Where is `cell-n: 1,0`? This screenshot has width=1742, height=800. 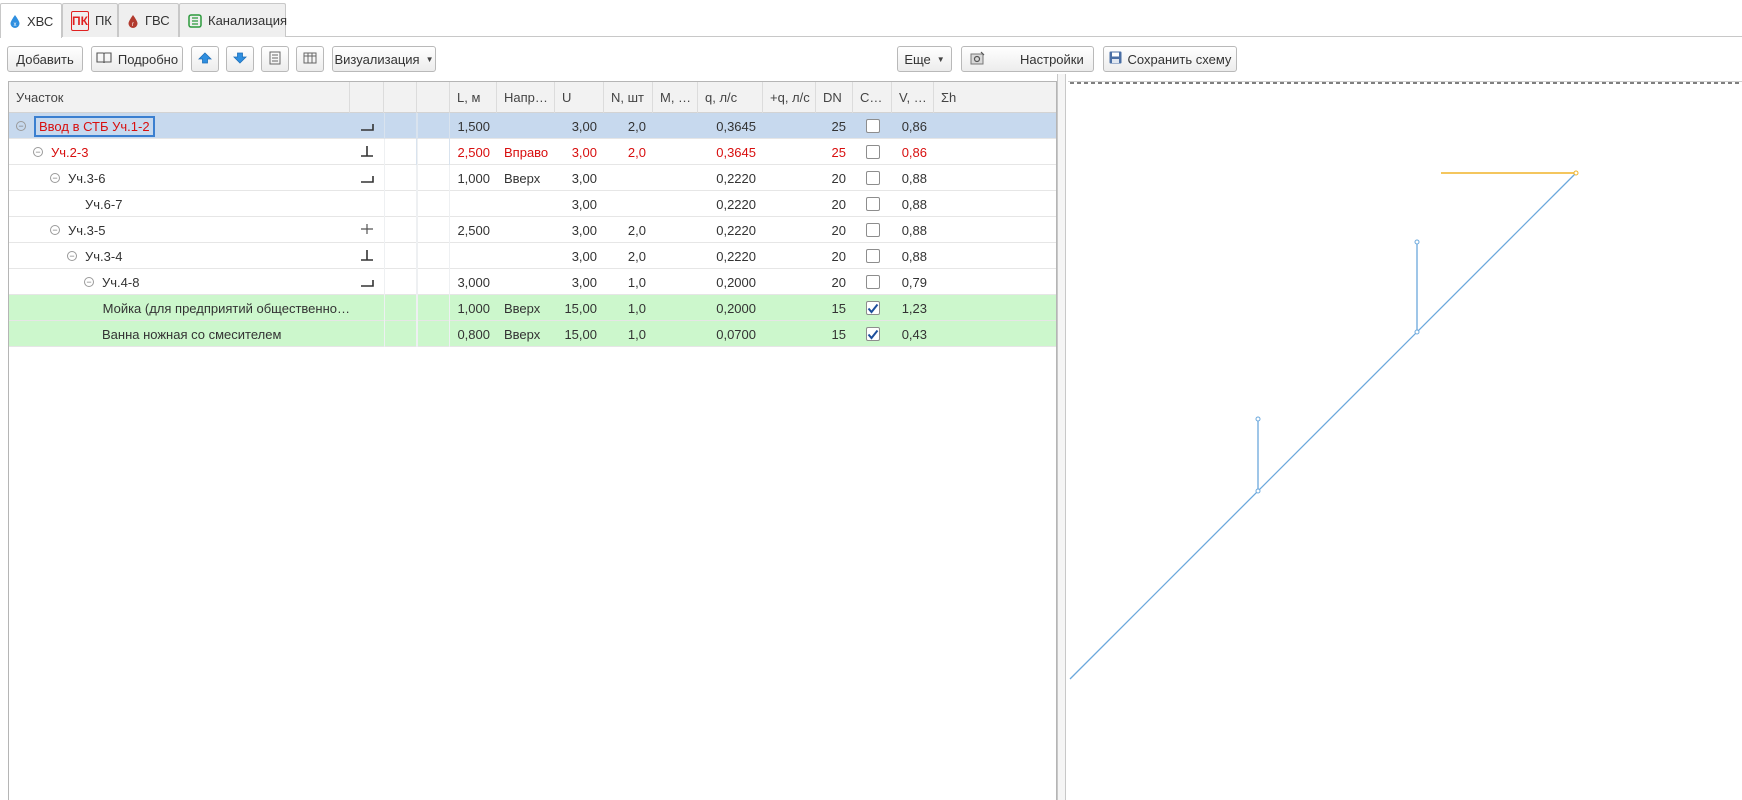 cell-n: 1,0 is located at coordinates (636, 334).